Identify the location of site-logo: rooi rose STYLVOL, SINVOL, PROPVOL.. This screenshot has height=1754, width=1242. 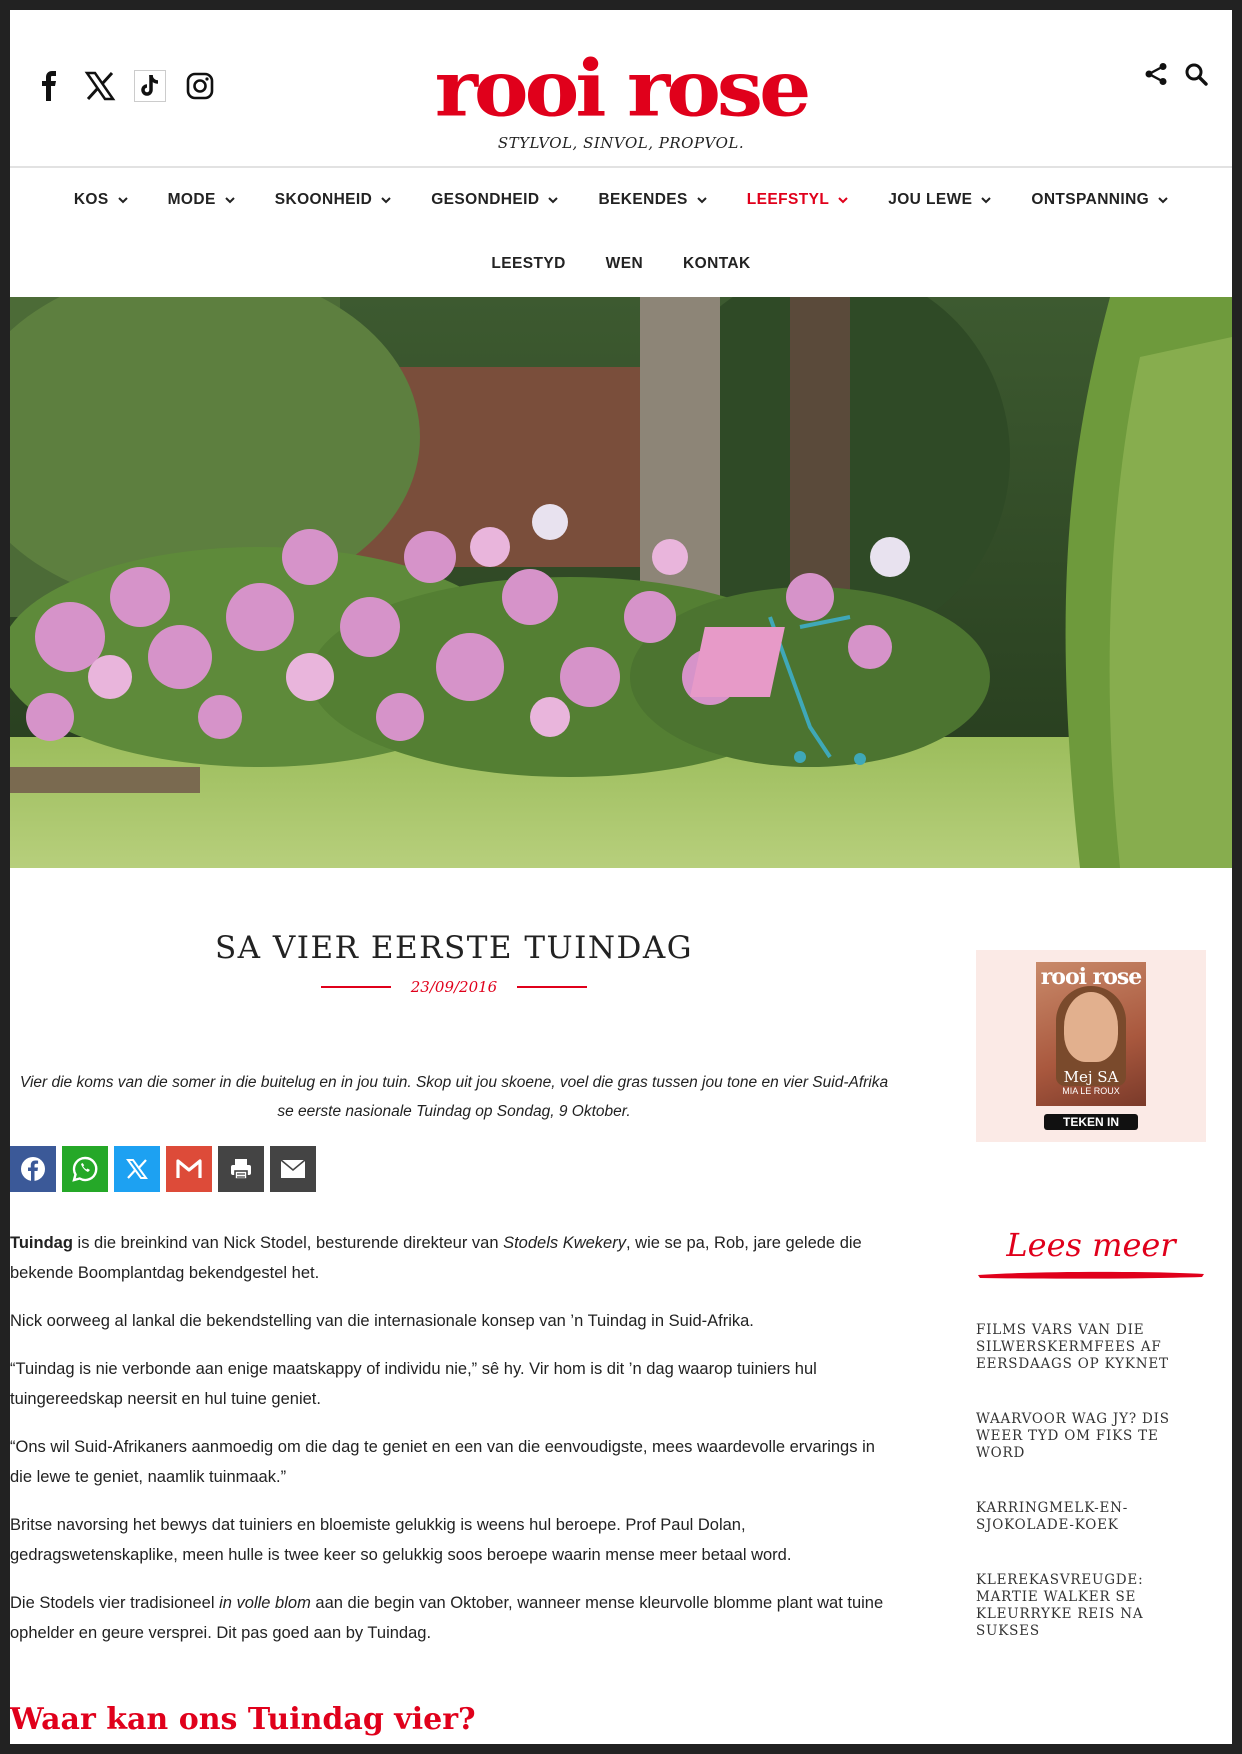
(621, 100).